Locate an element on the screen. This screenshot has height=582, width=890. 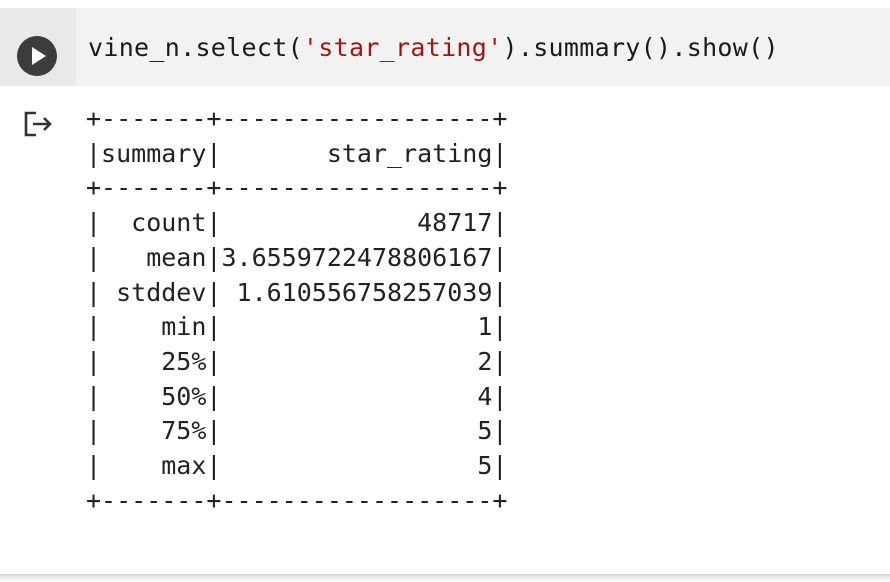
code-string-literal: 'star_rating' is located at coordinates (402, 47).